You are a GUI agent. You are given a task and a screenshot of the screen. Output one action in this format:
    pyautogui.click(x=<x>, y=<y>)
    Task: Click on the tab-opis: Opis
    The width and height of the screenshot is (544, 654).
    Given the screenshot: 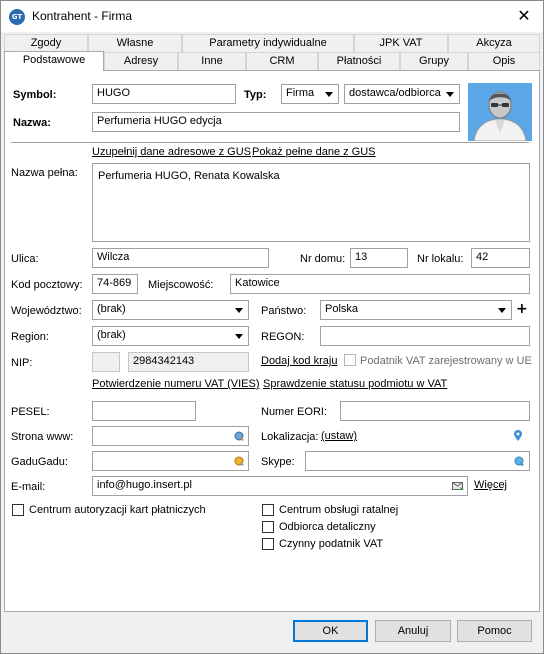 What is the action you would take?
    pyautogui.click(x=504, y=61)
    